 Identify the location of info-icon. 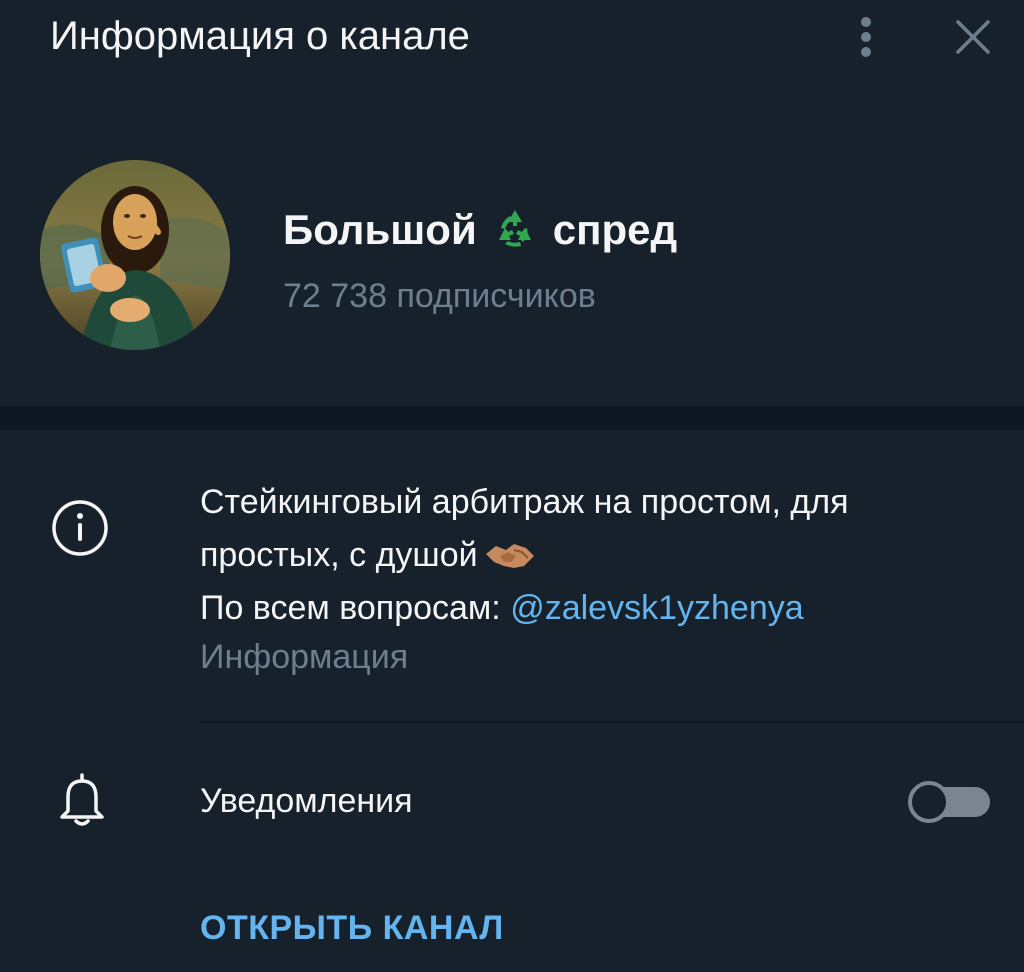
(80, 528).